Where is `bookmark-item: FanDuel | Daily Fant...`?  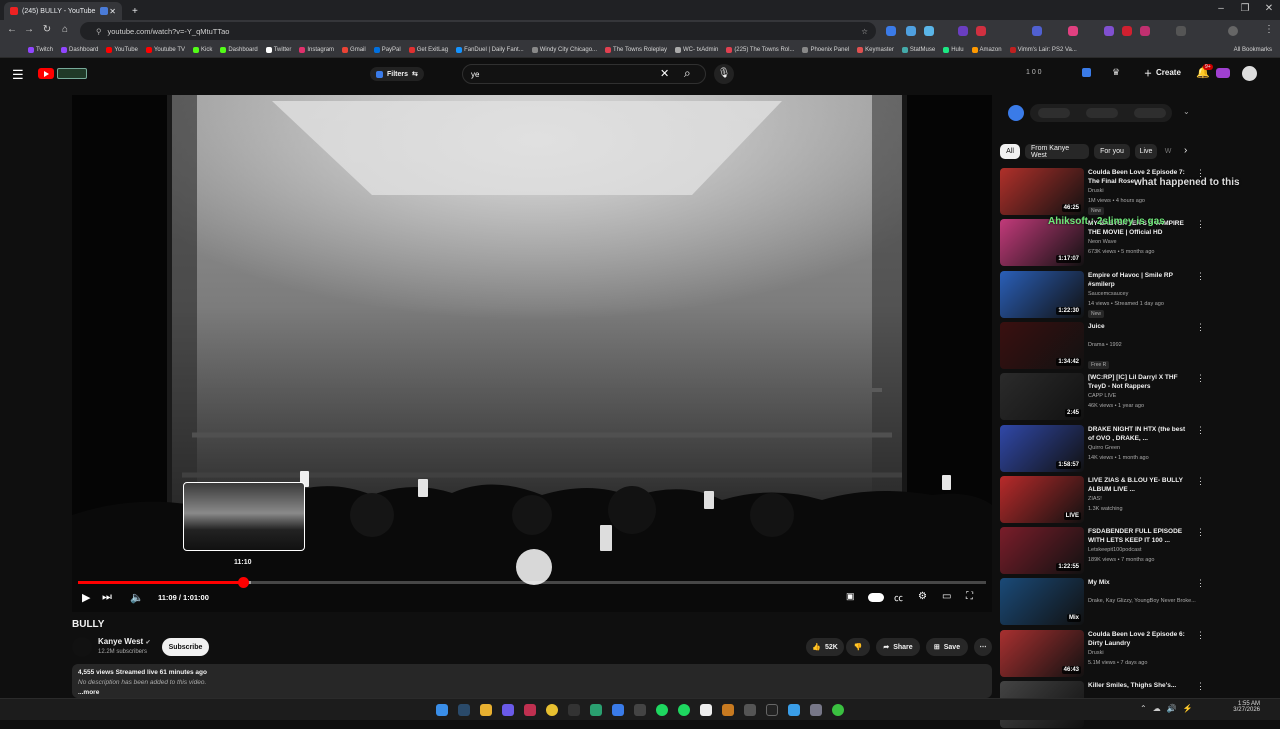 bookmark-item: FanDuel | Daily Fant... is located at coordinates (490, 49).